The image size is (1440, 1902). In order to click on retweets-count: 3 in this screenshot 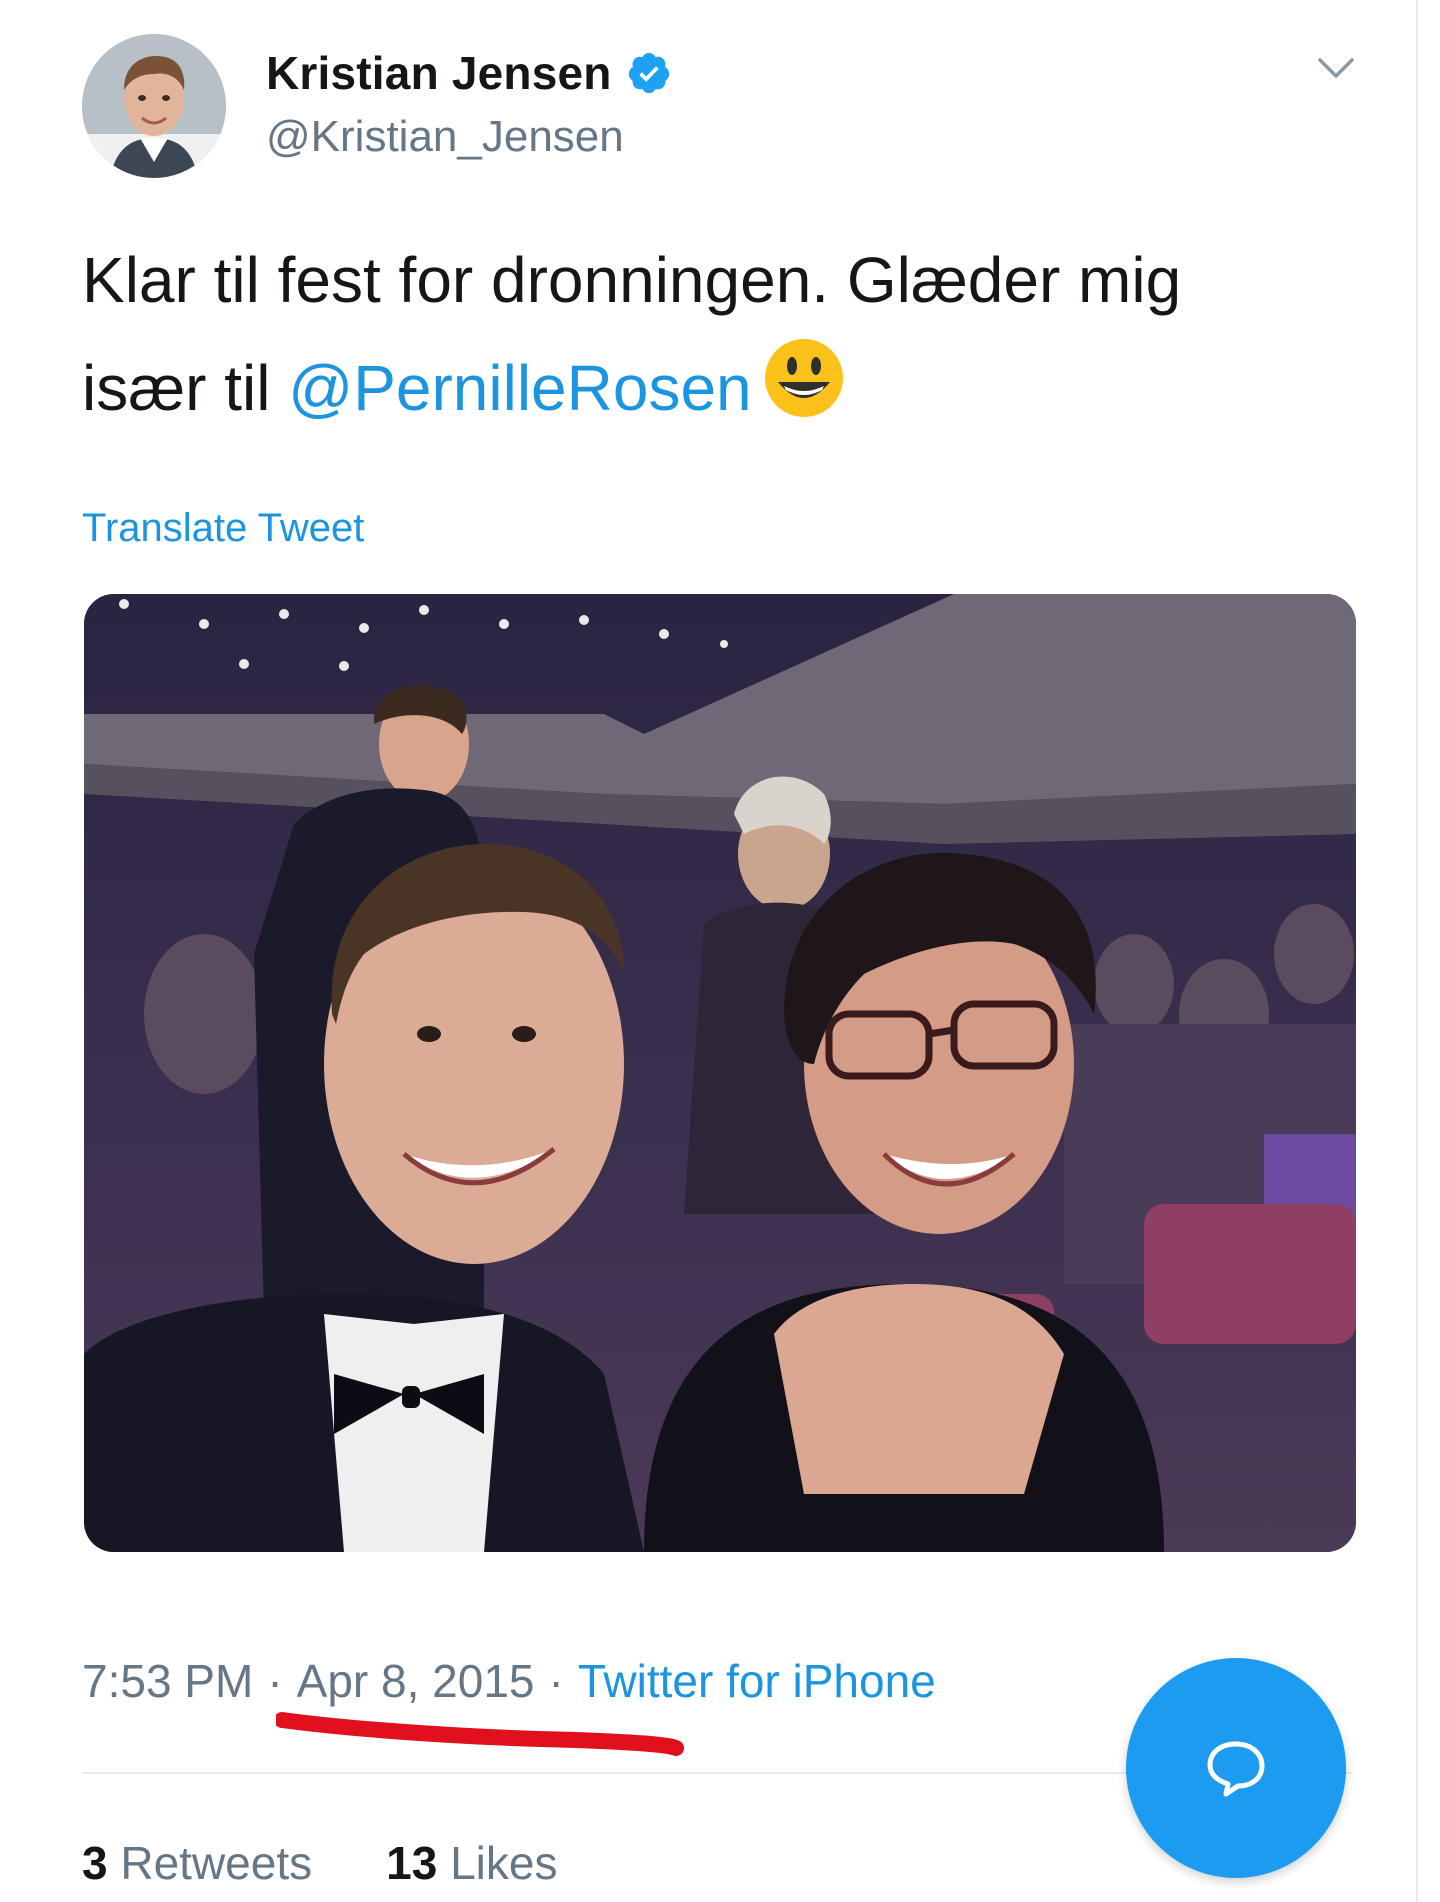, I will do `click(95, 1863)`.